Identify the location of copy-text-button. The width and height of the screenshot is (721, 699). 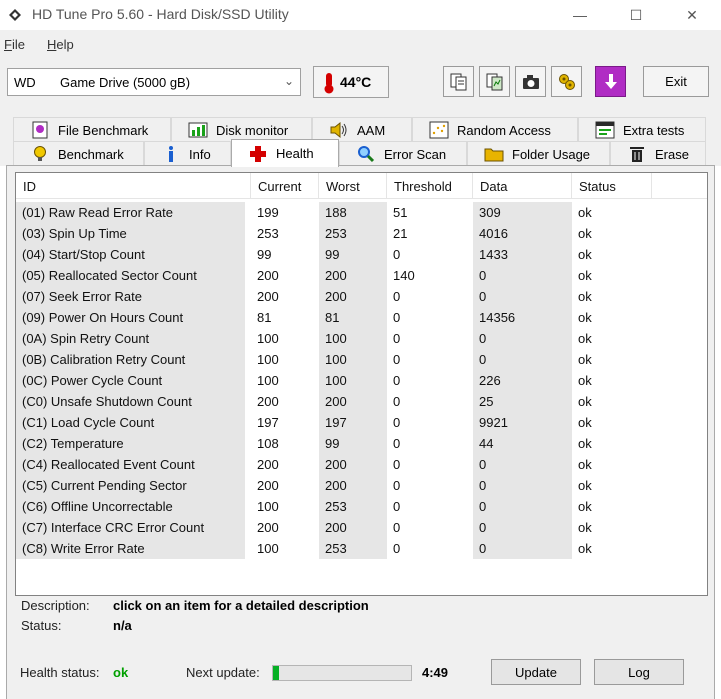
(458, 81).